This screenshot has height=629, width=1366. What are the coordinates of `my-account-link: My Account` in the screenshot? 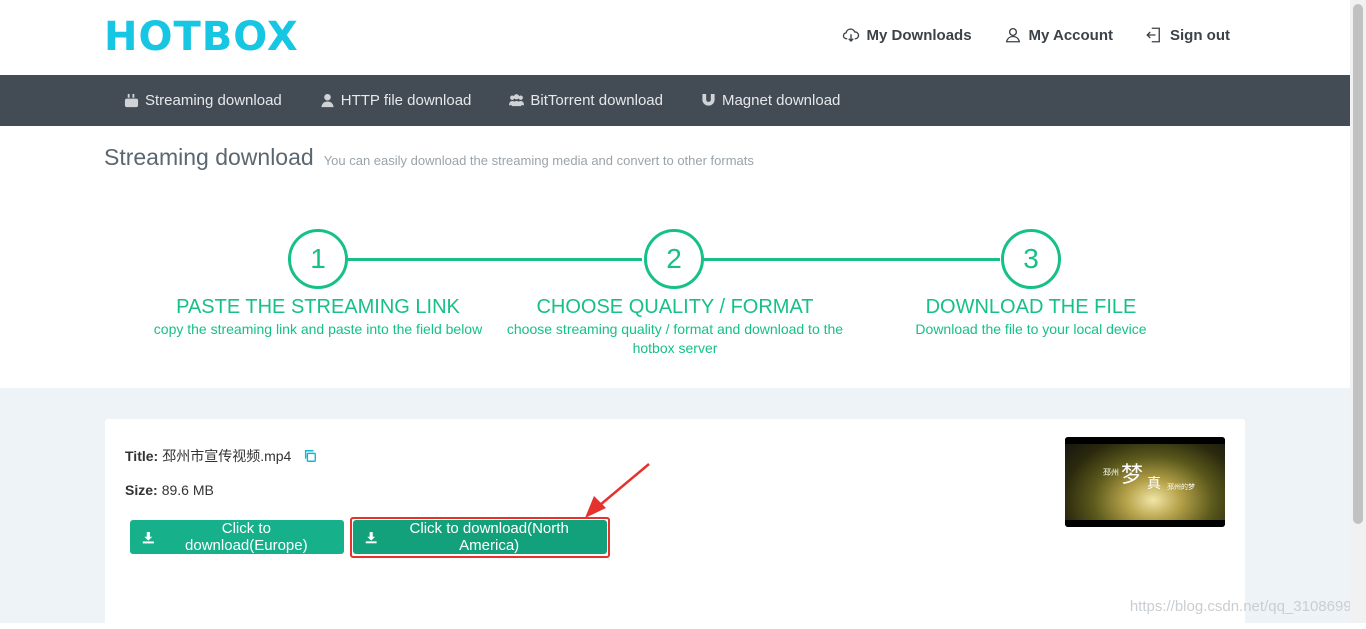 It's located at (1058, 35).